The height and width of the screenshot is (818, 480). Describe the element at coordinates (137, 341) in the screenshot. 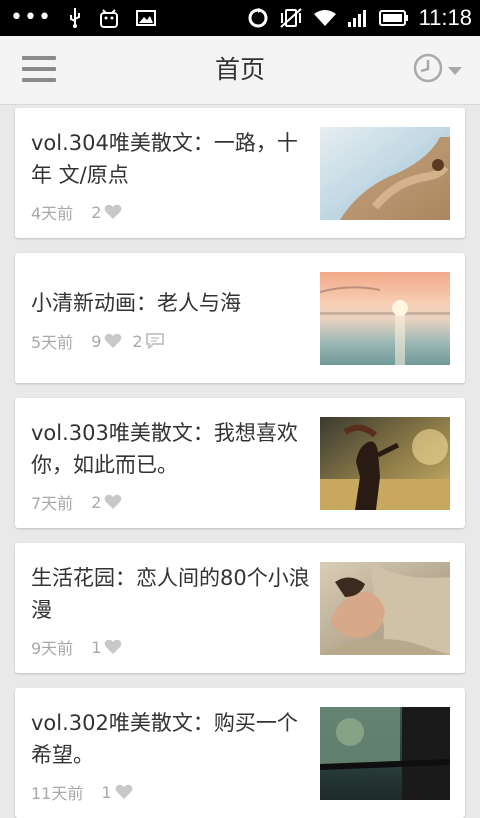

I see `comment-count: 2` at that location.